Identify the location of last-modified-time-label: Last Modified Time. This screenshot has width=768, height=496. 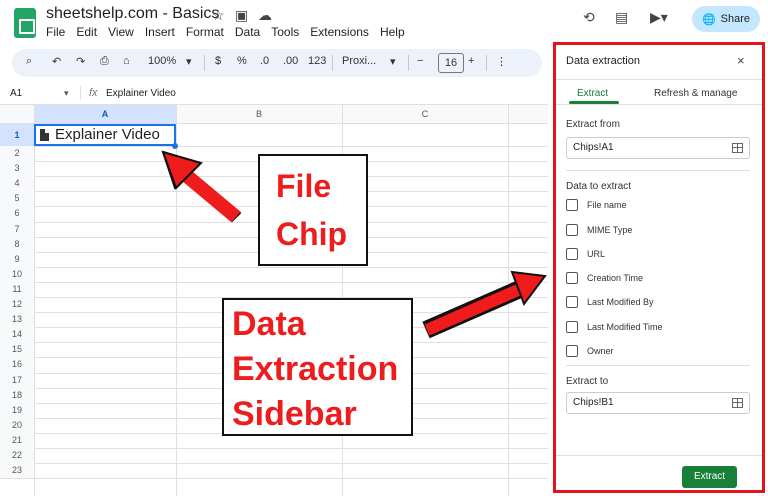
(625, 327).